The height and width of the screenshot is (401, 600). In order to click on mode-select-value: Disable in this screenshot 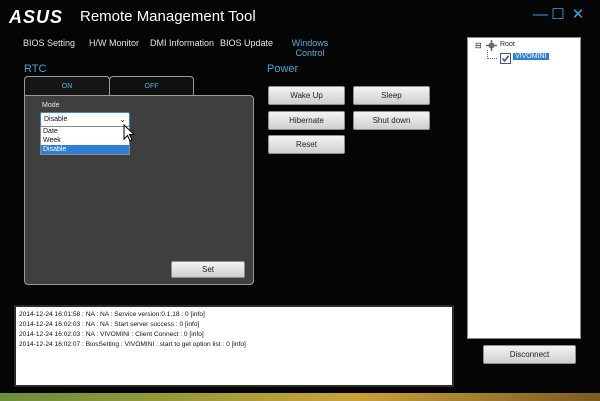, I will do `click(56, 119)`.